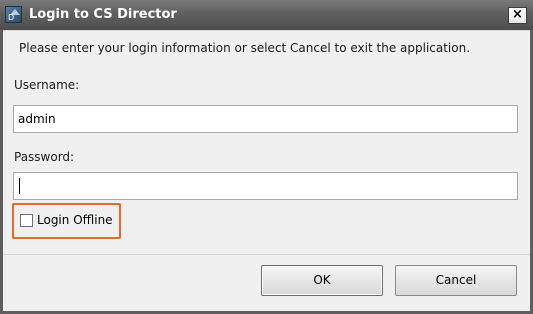 Image resolution: width=533 pixels, height=314 pixels. Describe the element at coordinates (47, 85) in the screenshot. I see `username-label: Username:` at that location.